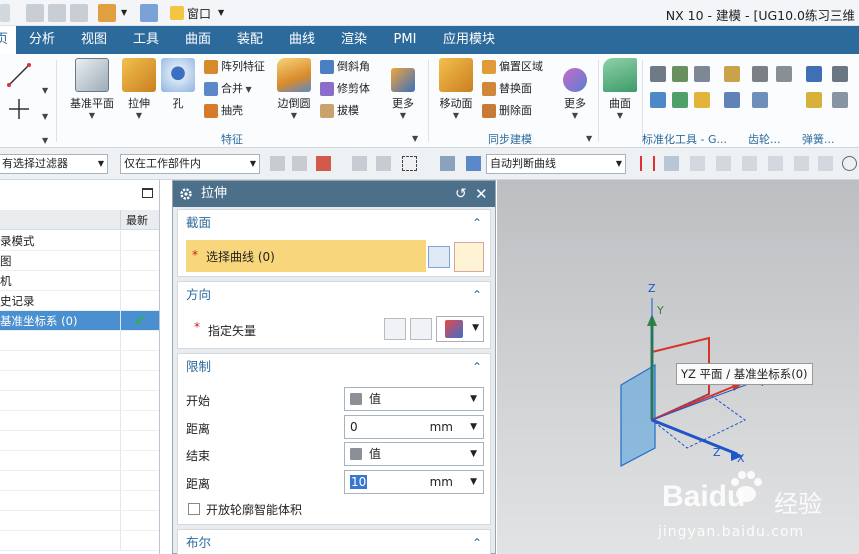 This screenshot has height=554, width=859. What do you see at coordinates (45, 140) in the screenshot?
I see `gallery-more-icon: ▼` at bounding box center [45, 140].